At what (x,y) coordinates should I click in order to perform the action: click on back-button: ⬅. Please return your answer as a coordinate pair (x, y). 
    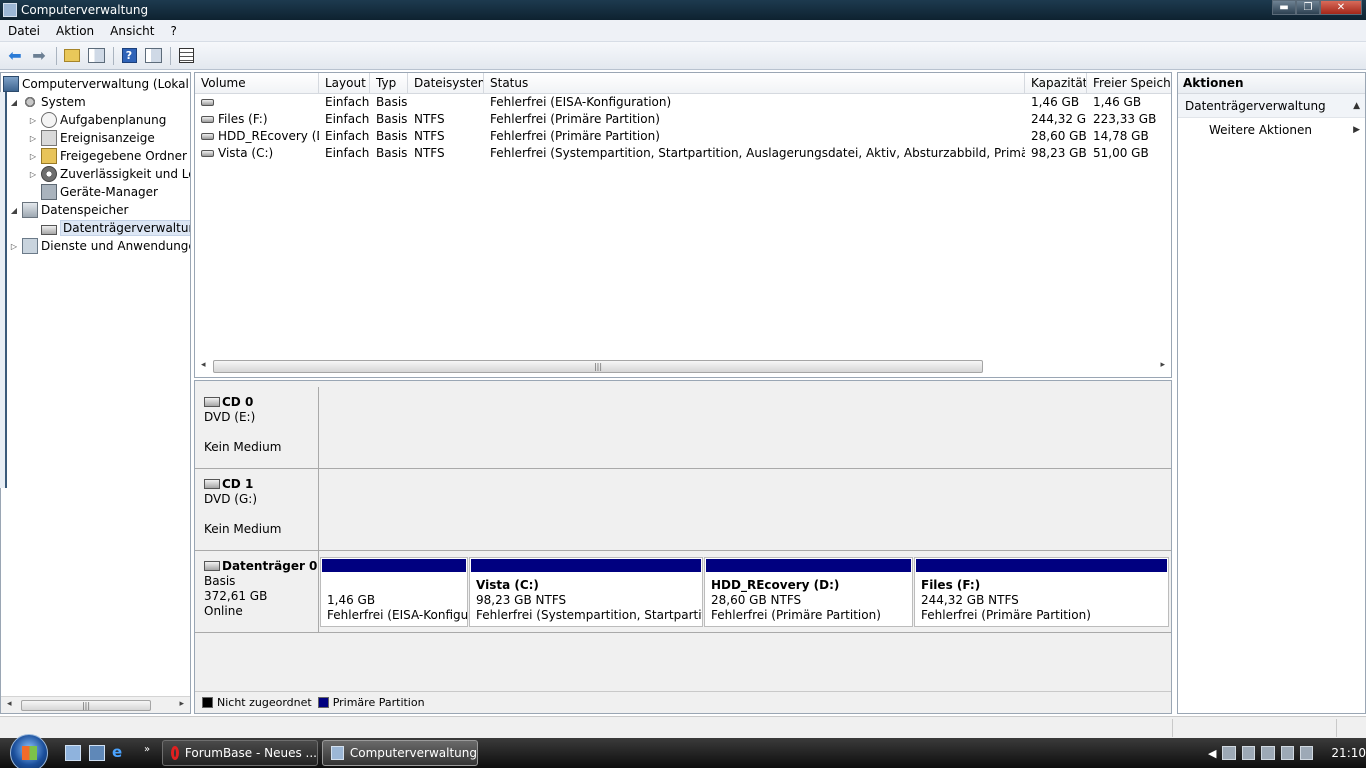
    Looking at the image, I should click on (15, 56).